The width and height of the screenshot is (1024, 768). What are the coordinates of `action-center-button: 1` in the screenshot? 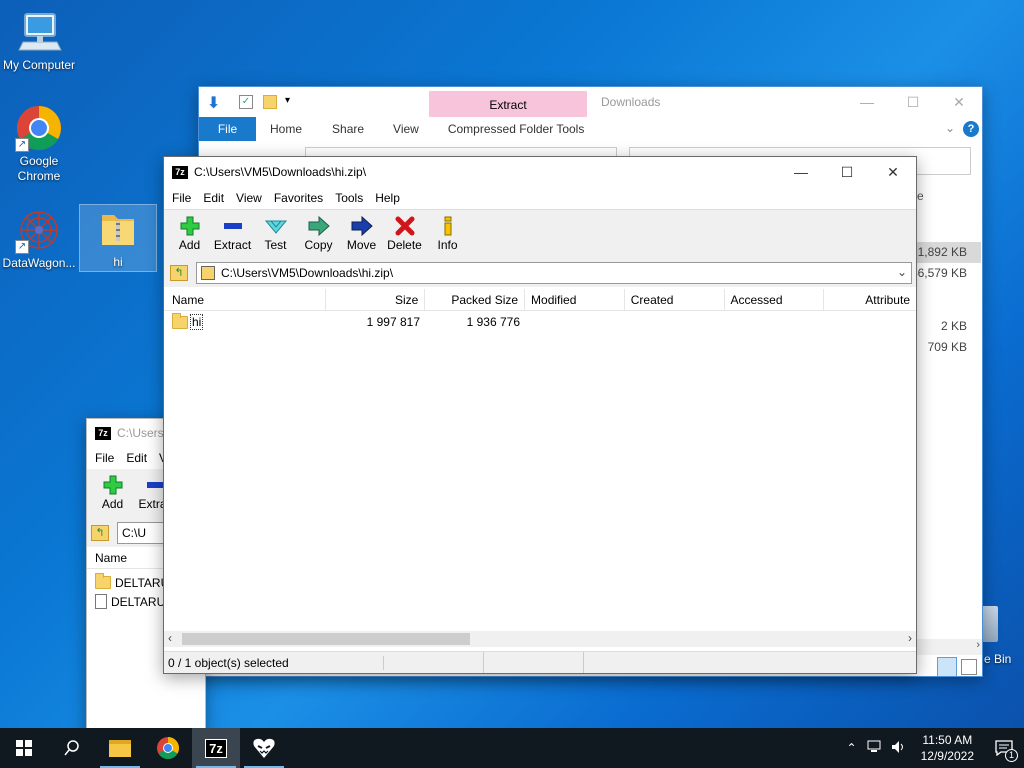 It's located at (1004, 748).